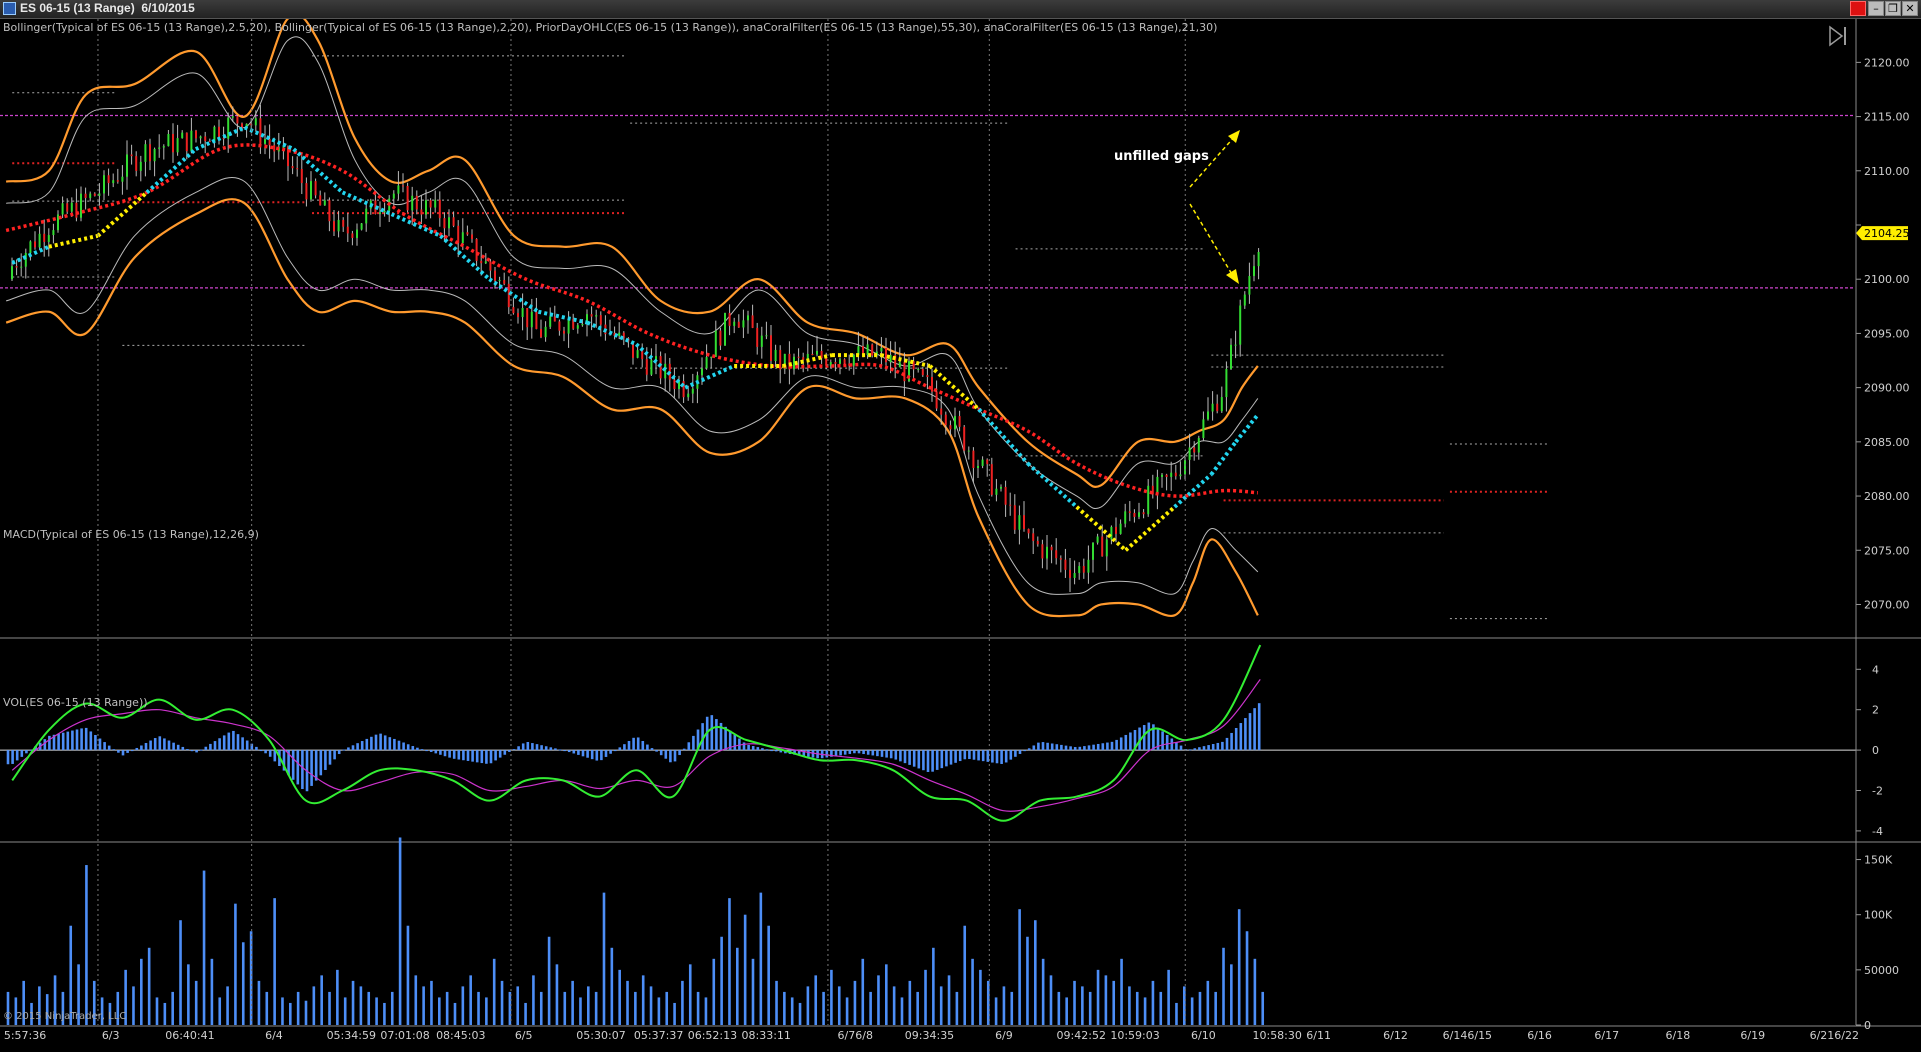  I want to click on close-button: ✕, so click(1910, 8).